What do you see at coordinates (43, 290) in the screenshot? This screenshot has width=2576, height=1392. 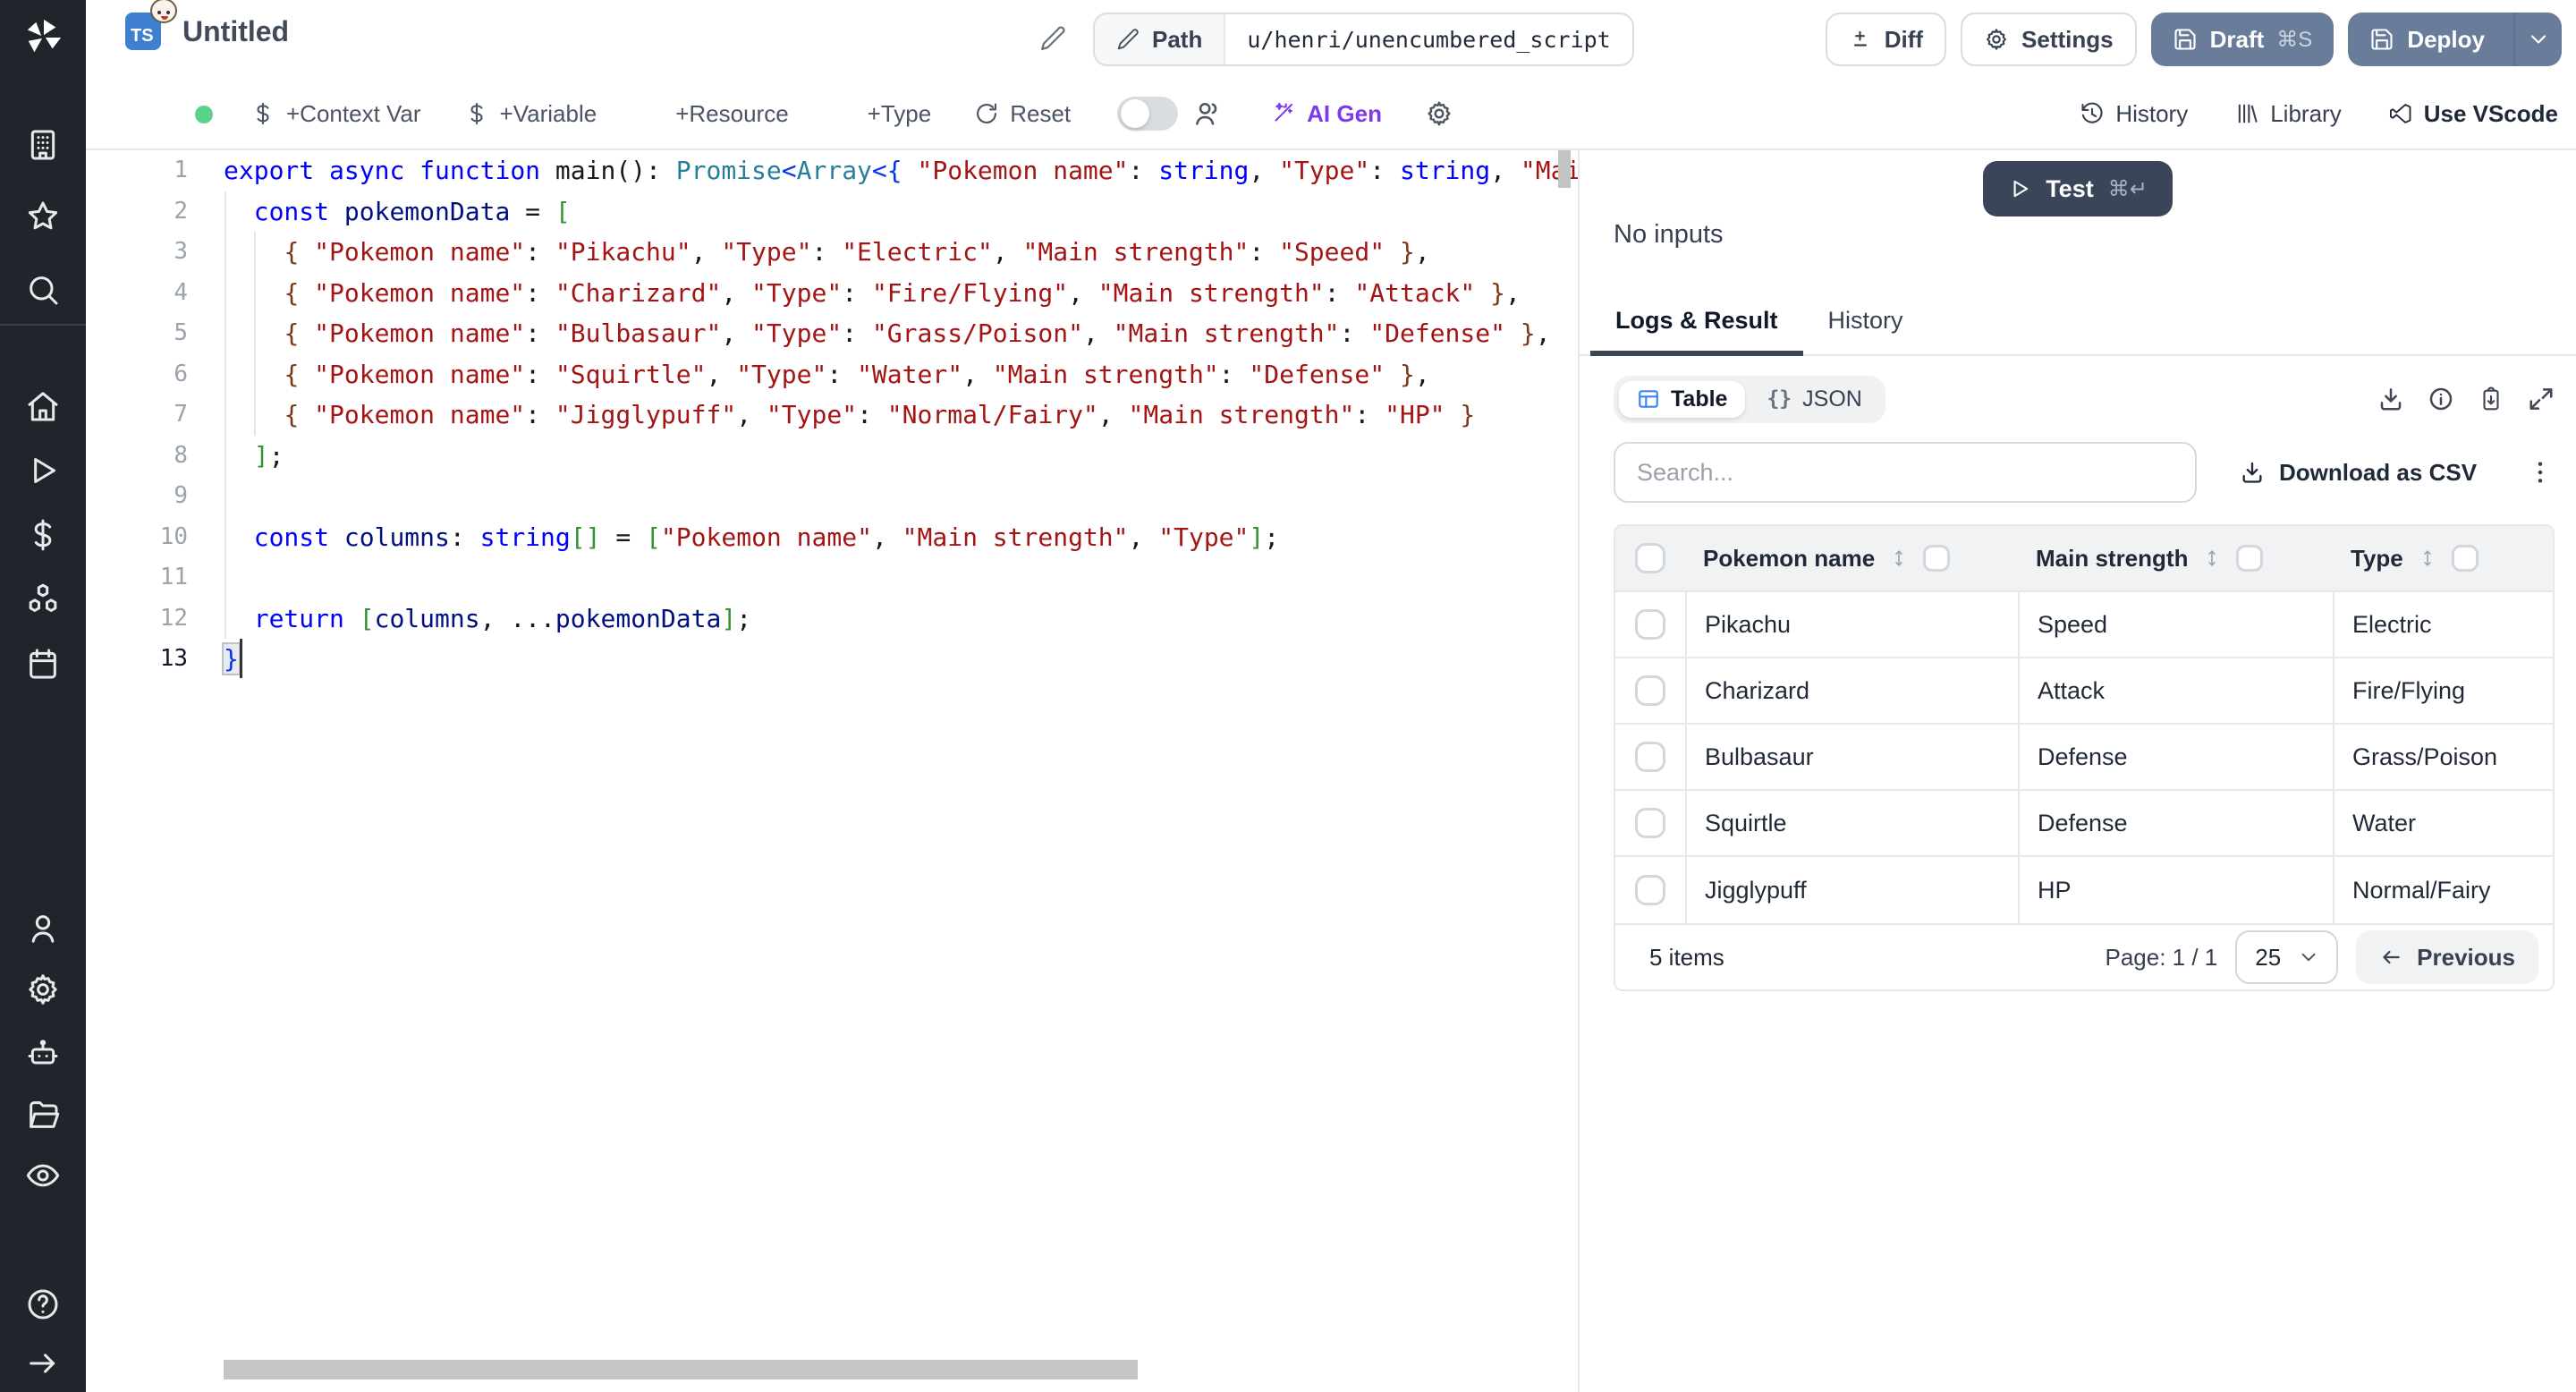 I see `search-icon` at bounding box center [43, 290].